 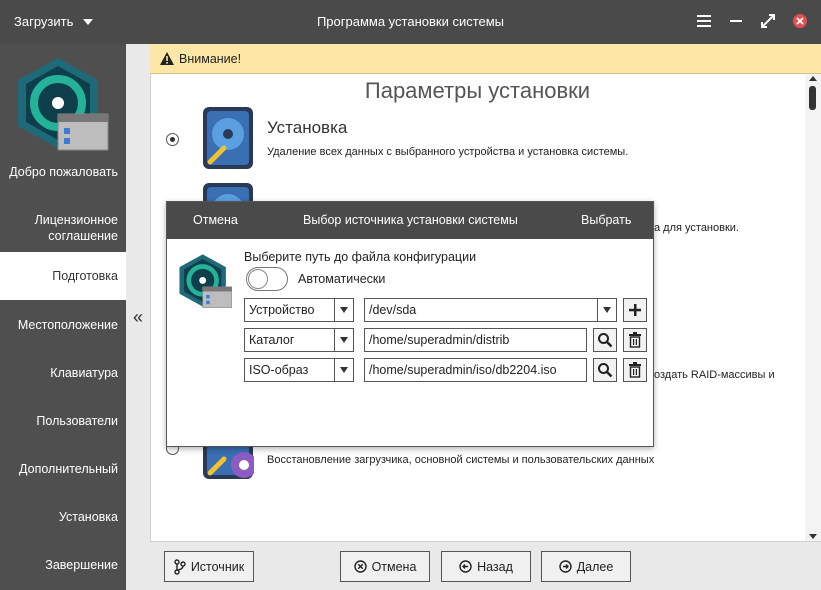 What do you see at coordinates (477, 90) in the screenshot?
I see `page-title: Параметры установки` at bounding box center [477, 90].